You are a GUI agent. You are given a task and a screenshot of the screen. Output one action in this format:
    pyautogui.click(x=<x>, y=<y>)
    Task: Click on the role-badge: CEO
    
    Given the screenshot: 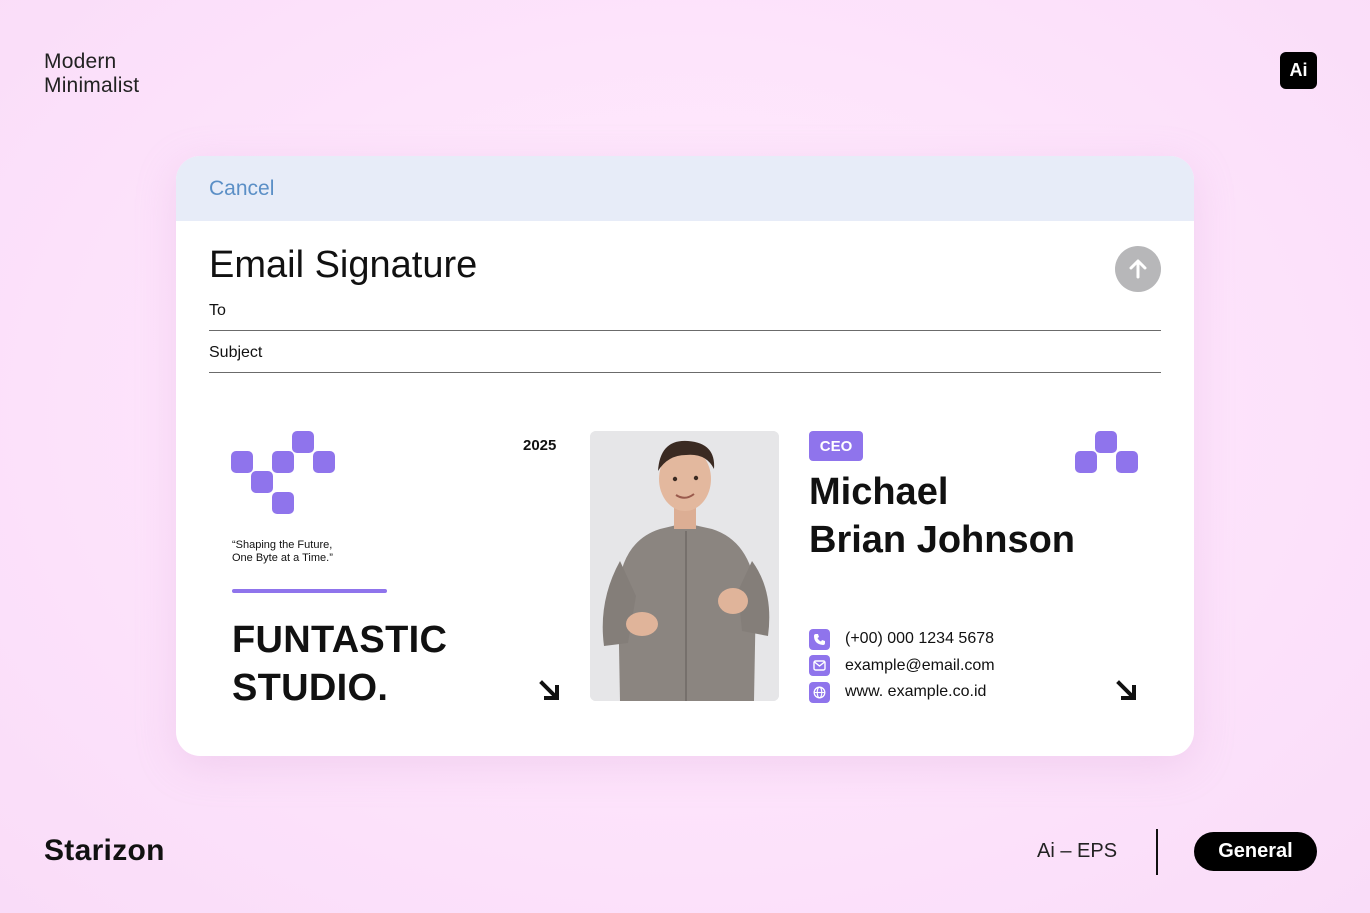 What is the action you would take?
    pyautogui.click(x=836, y=446)
    